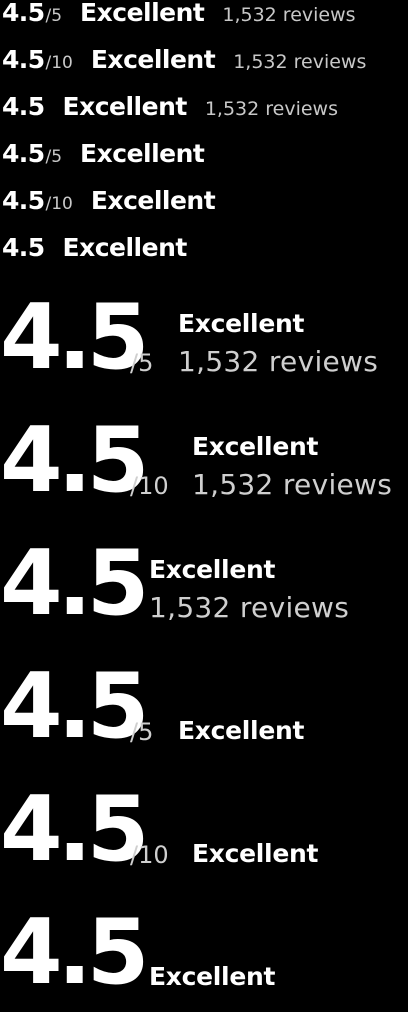  I want to click on rating-row-small-5: 4.5 /5 Excellent, so click(103, 160).